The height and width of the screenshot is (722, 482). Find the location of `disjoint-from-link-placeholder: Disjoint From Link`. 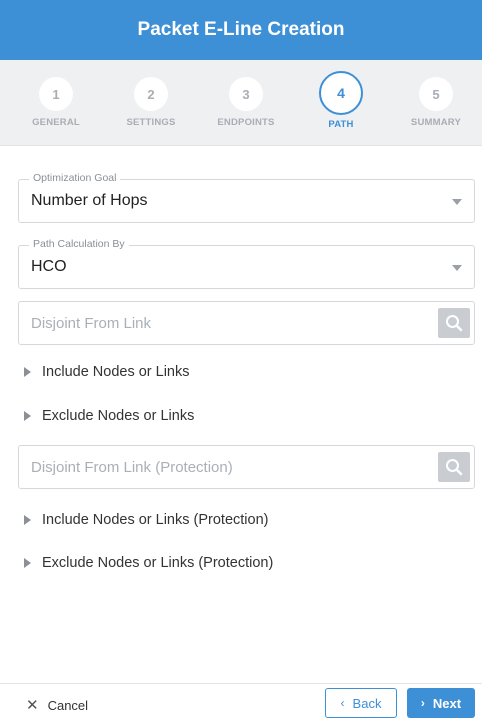

disjoint-from-link-placeholder: Disjoint From Link is located at coordinates (91, 323).